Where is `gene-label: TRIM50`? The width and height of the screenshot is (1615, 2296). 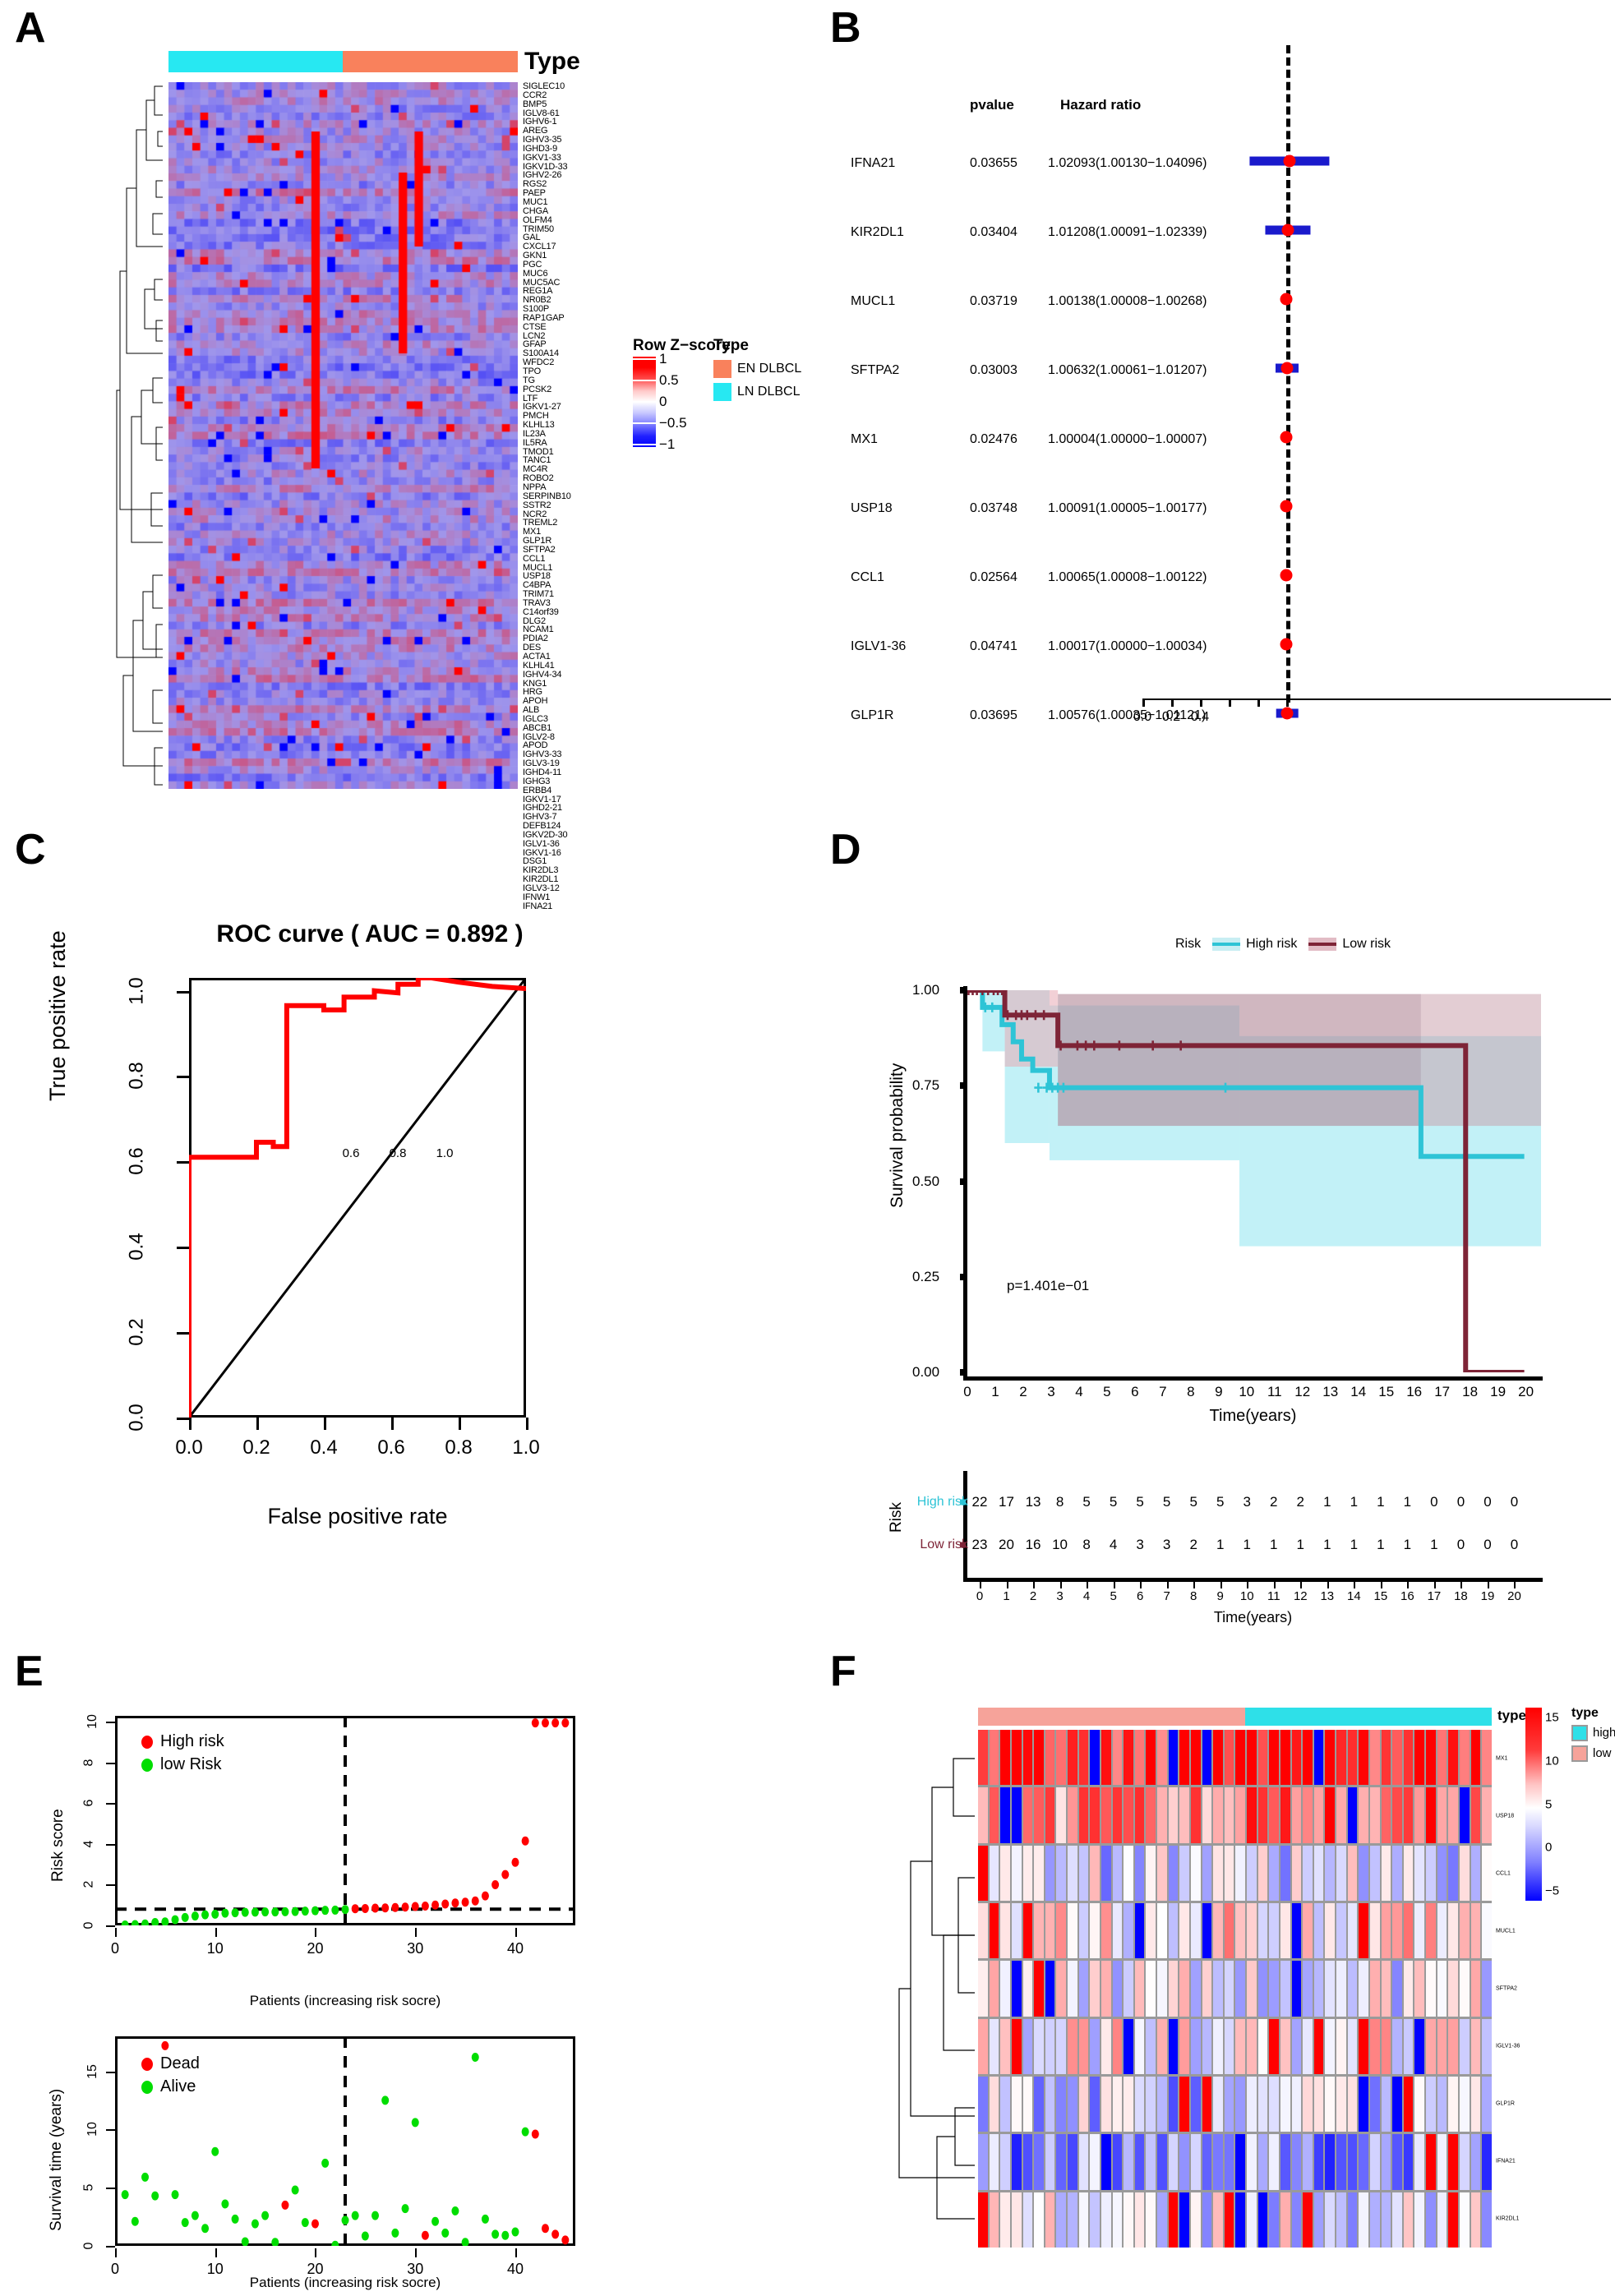 gene-label: TRIM50 is located at coordinates (538, 229).